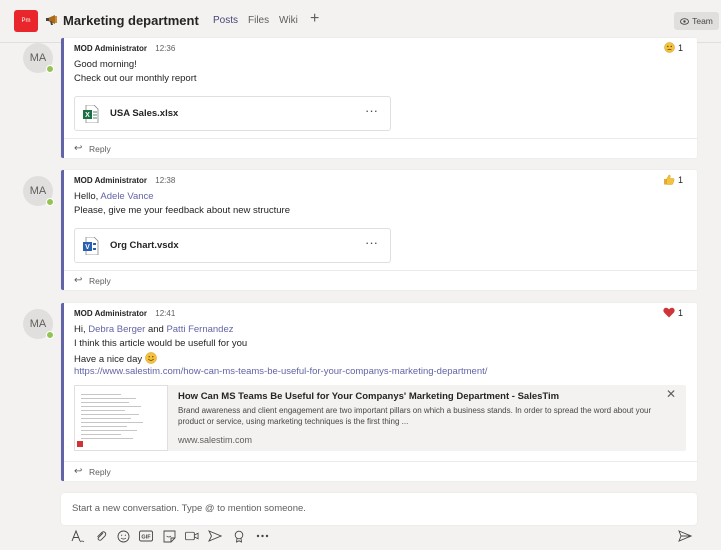  I want to click on svg-text: GIF, so click(146, 538).